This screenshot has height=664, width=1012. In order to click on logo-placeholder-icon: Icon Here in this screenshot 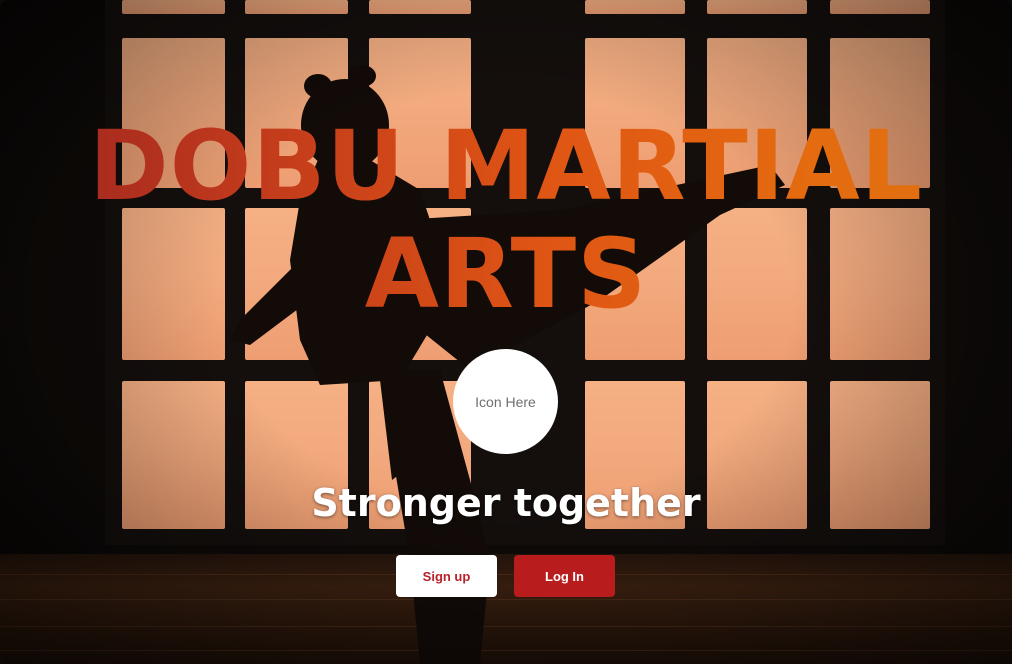, I will do `click(505, 401)`.